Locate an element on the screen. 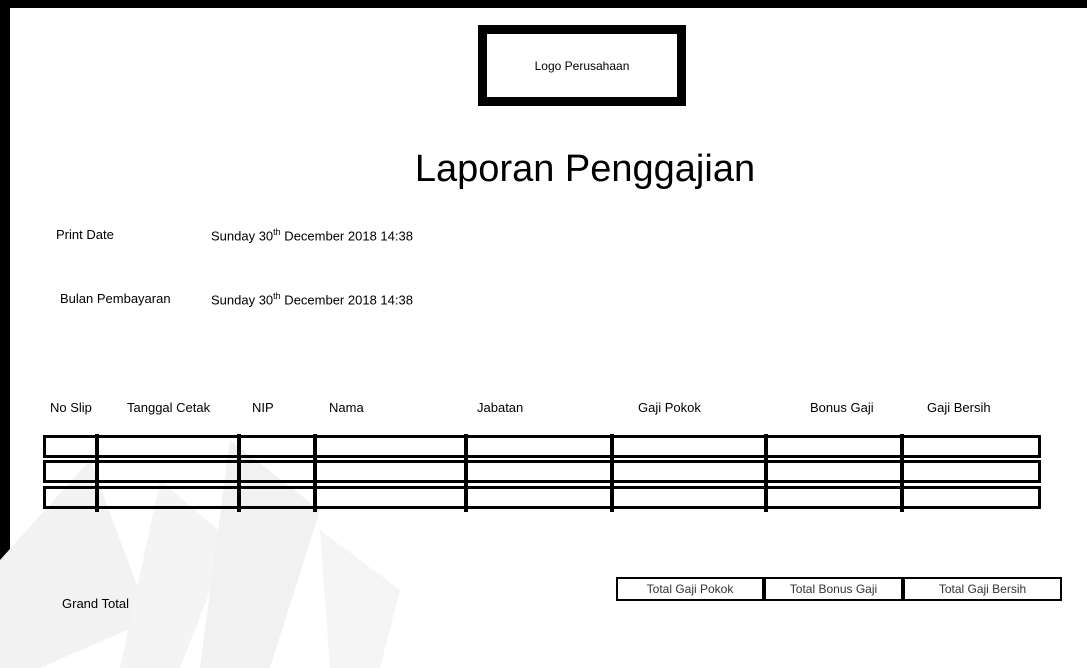 Image resolution: width=1087 pixels, height=668 pixels. company-logo-placeholder: Logo Perusahaan is located at coordinates (582, 65).